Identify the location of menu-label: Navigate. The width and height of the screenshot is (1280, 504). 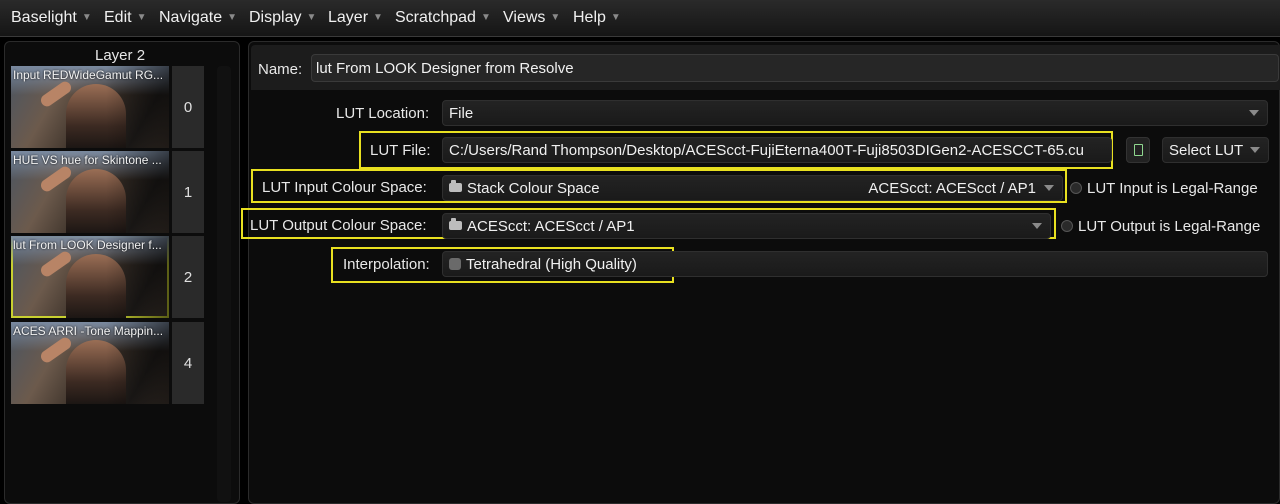
(191, 17).